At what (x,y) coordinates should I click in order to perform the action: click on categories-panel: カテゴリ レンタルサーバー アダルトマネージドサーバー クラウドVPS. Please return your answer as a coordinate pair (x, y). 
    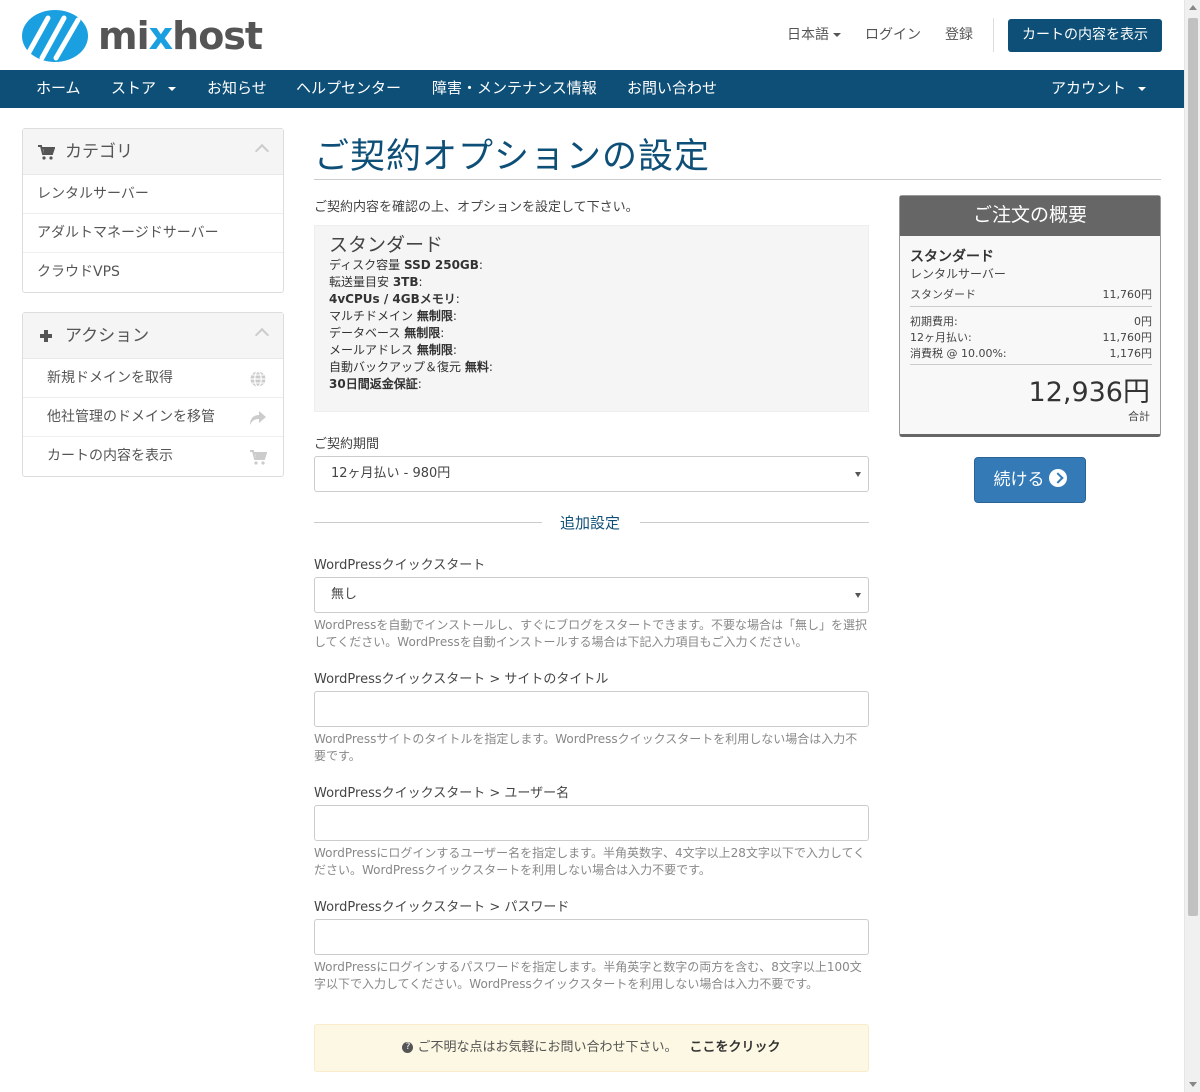
    Looking at the image, I should click on (153, 210).